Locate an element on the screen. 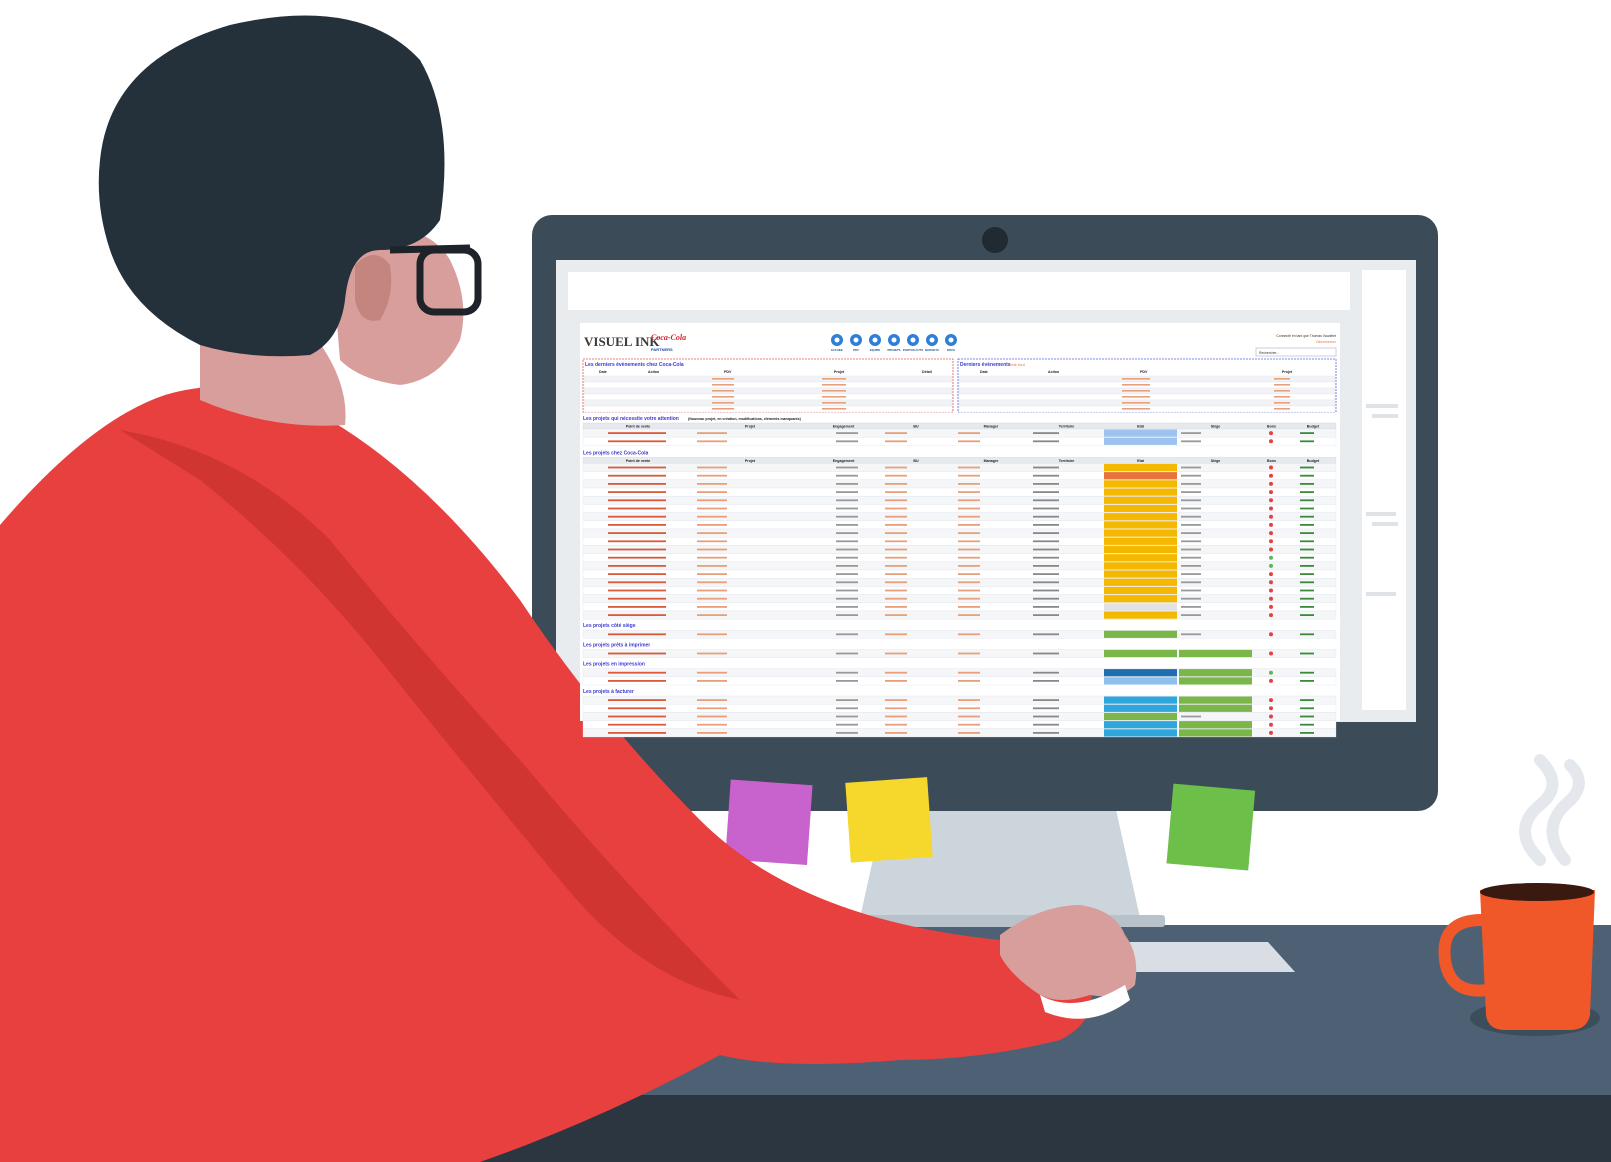 Image resolution: width=1611 pixels, height=1162 pixels. sticky-note-yellow is located at coordinates (889, 820).